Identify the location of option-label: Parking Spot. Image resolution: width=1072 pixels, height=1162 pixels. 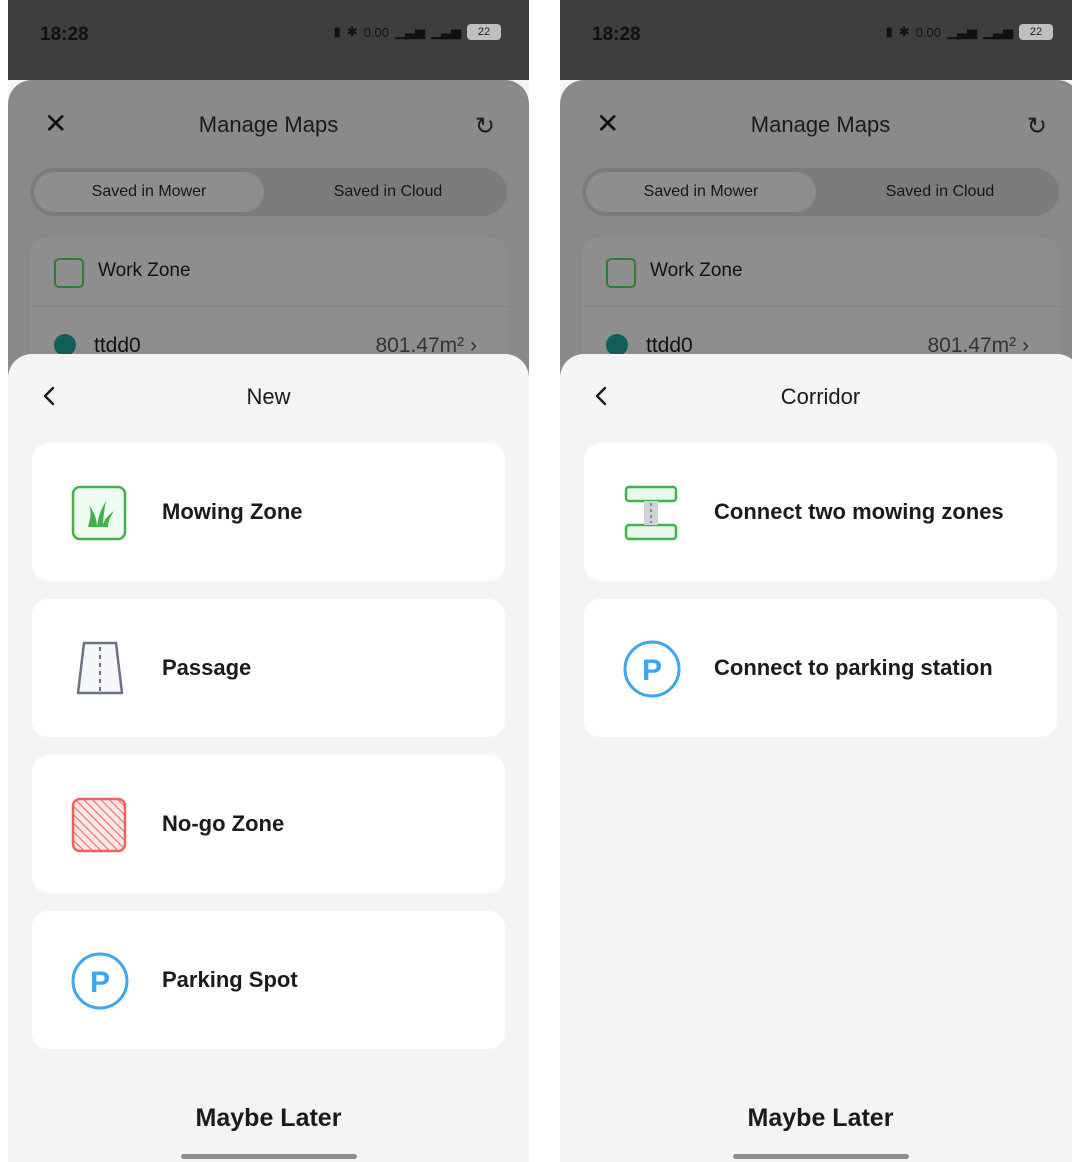
(230, 979).